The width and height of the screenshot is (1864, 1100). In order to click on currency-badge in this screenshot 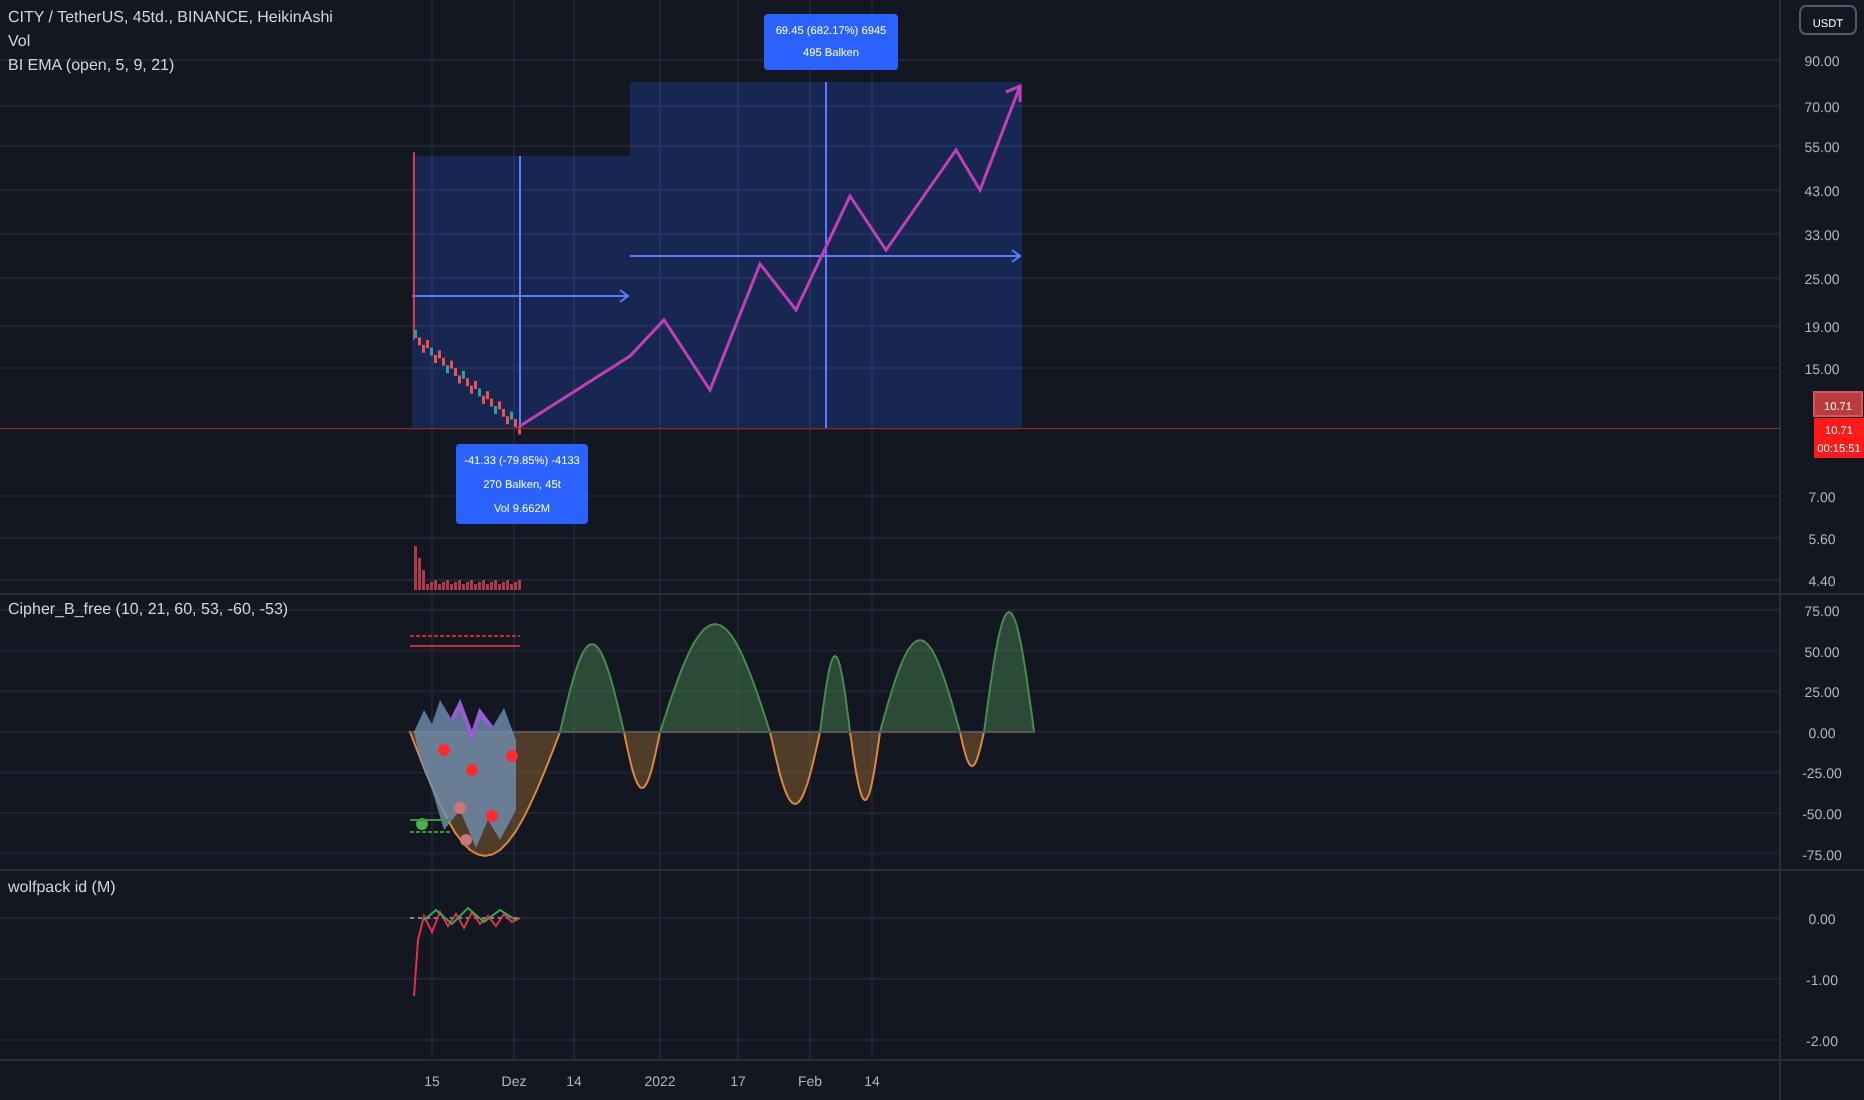, I will do `click(1828, 20)`.